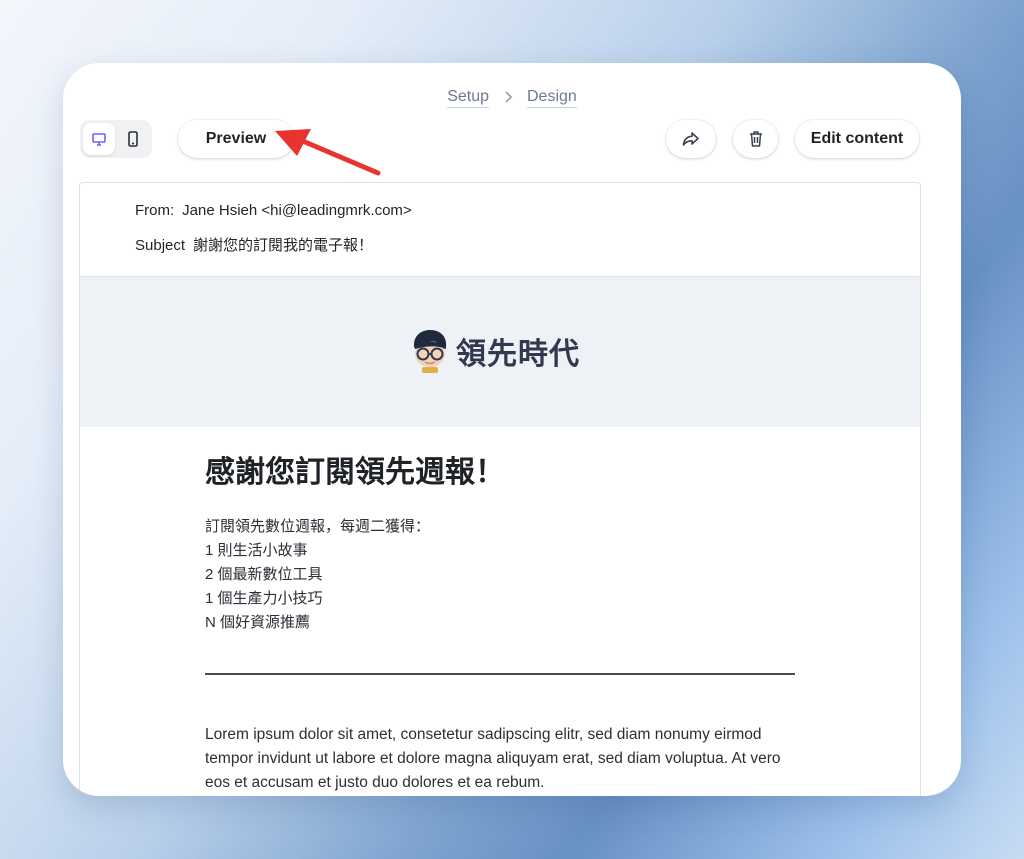 The image size is (1024, 859). I want to click on logo-text: 領先時代, so click(518, 354).